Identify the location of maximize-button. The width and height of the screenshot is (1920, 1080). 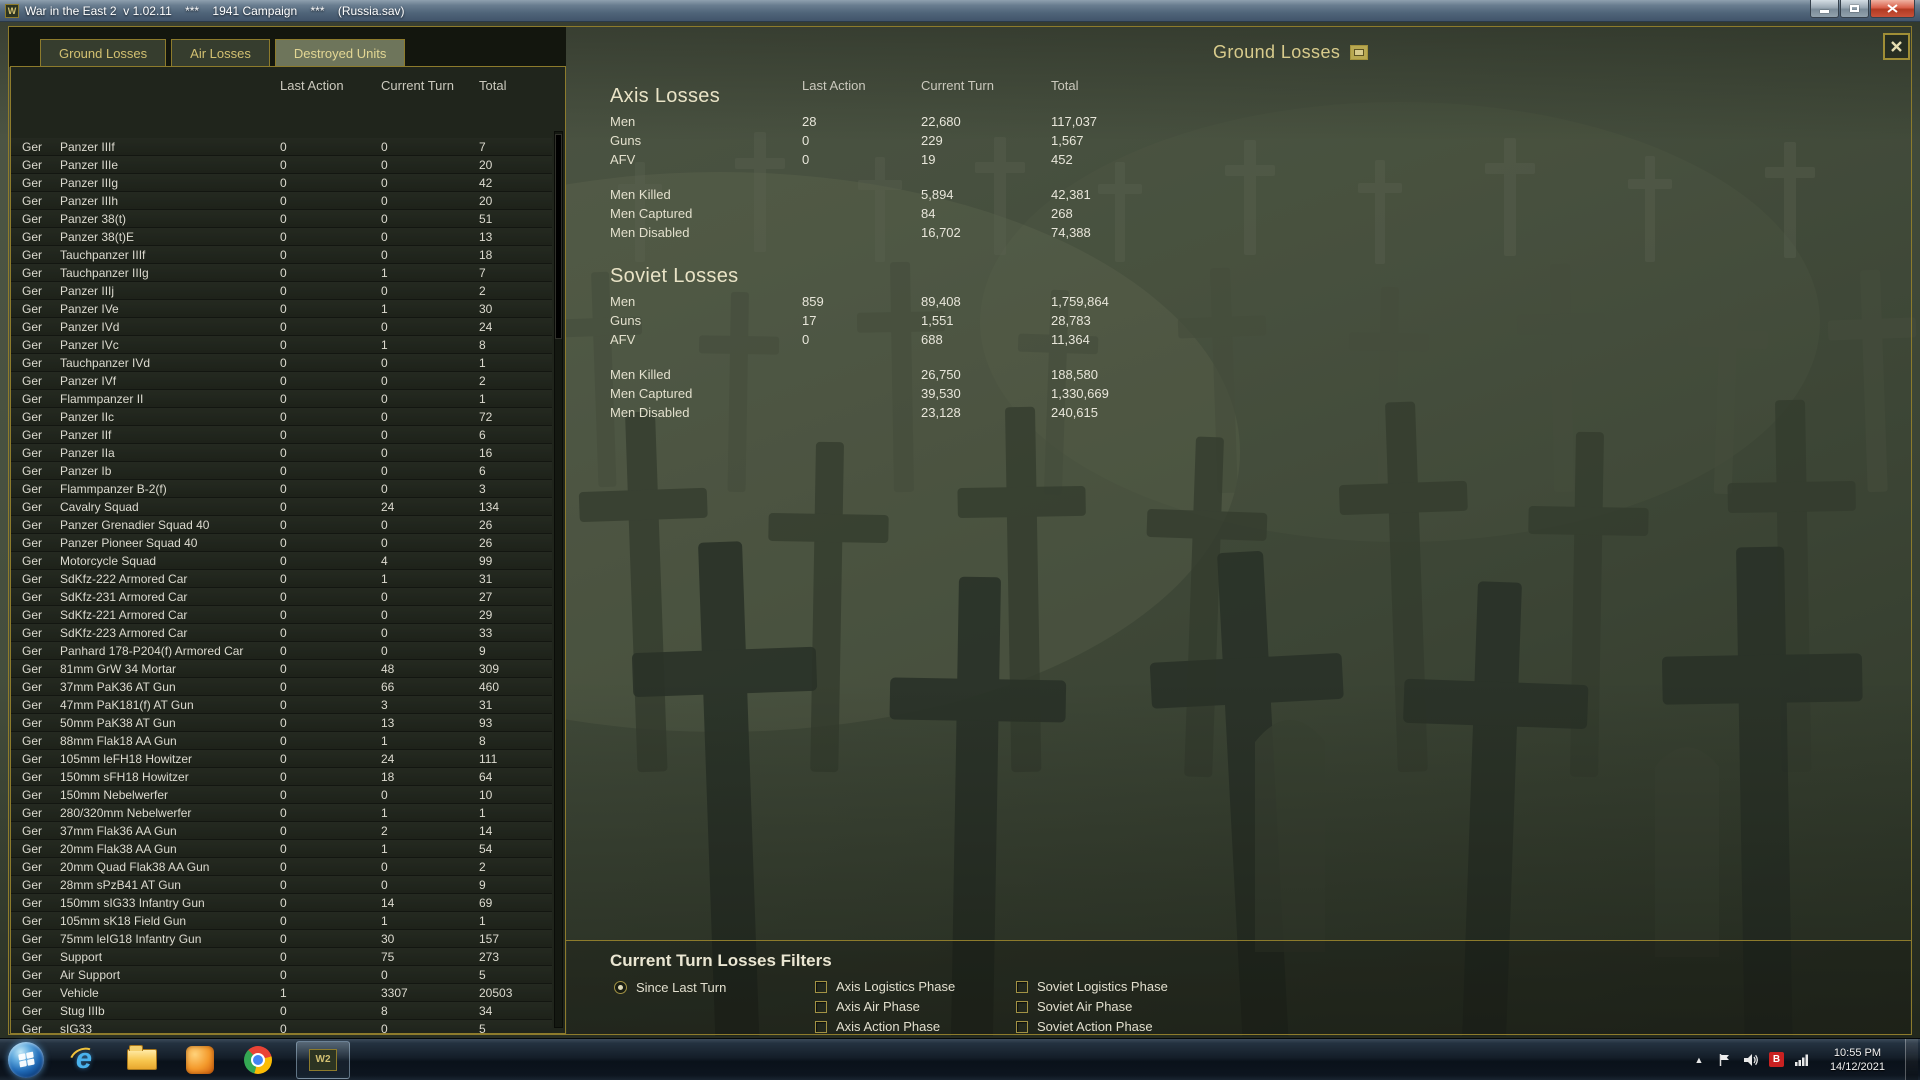
(1854, 9).